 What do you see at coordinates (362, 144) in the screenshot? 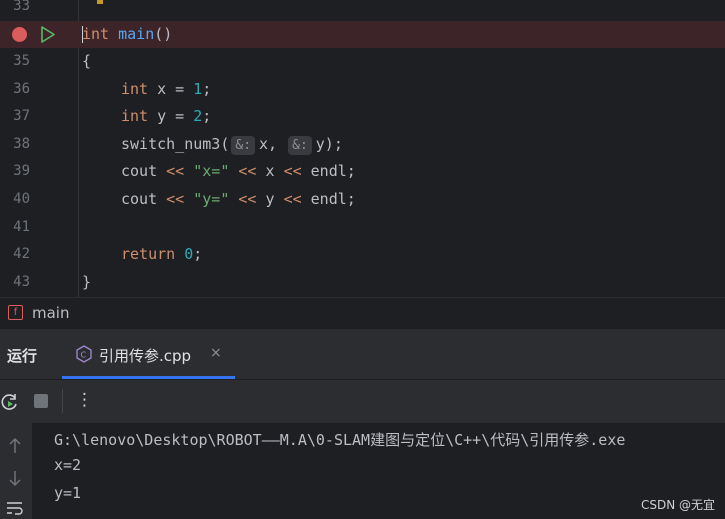
I see `code-line-38: 38 switch_num3(&: x, &: y);` at bounding box center [362, 144].